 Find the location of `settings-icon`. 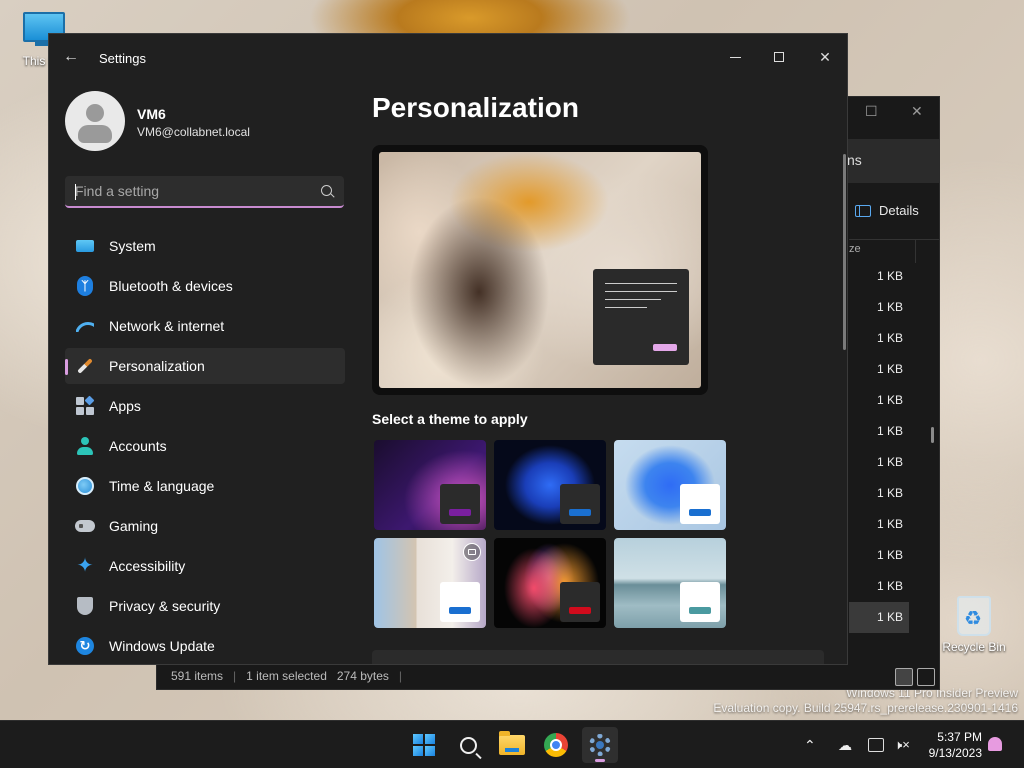

settings-icon is located at coordinates (600, 745).